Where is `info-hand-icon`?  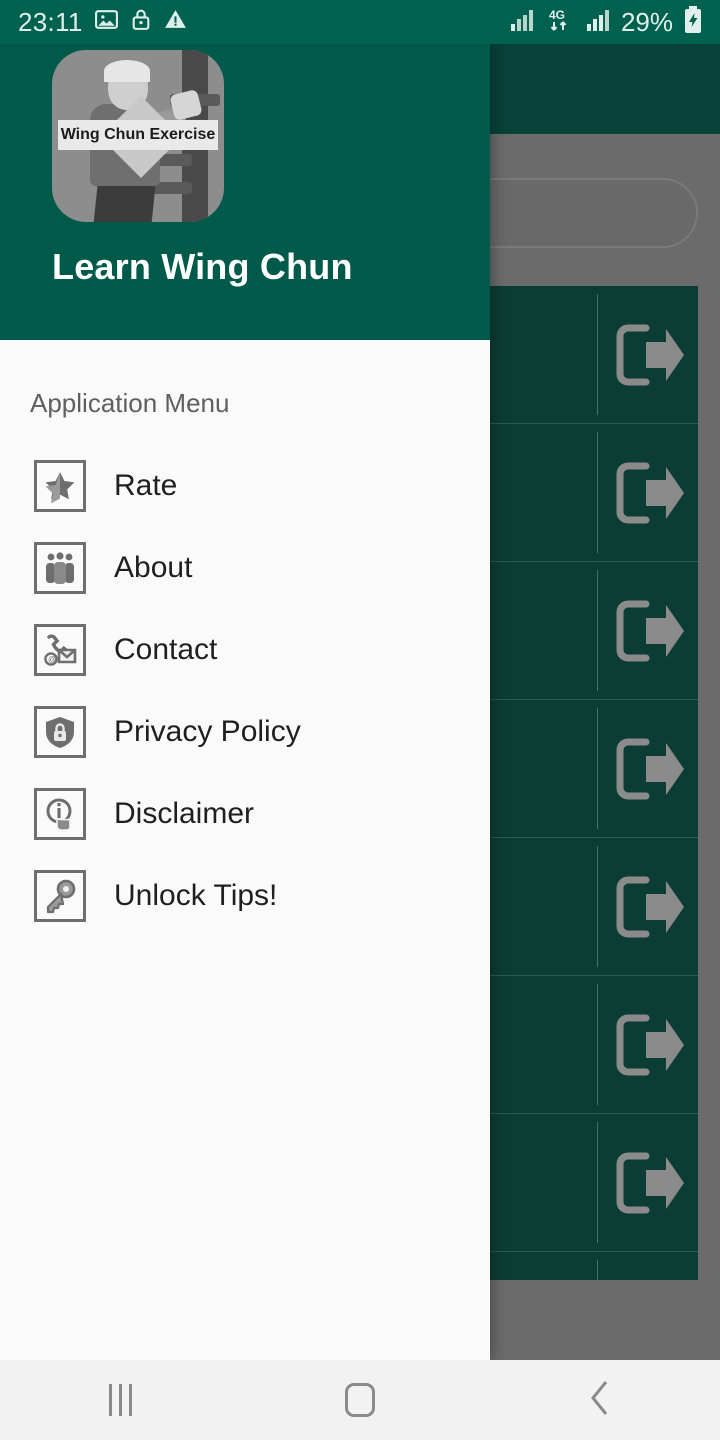
info-hand-icon is located at coordinates (60, 814).